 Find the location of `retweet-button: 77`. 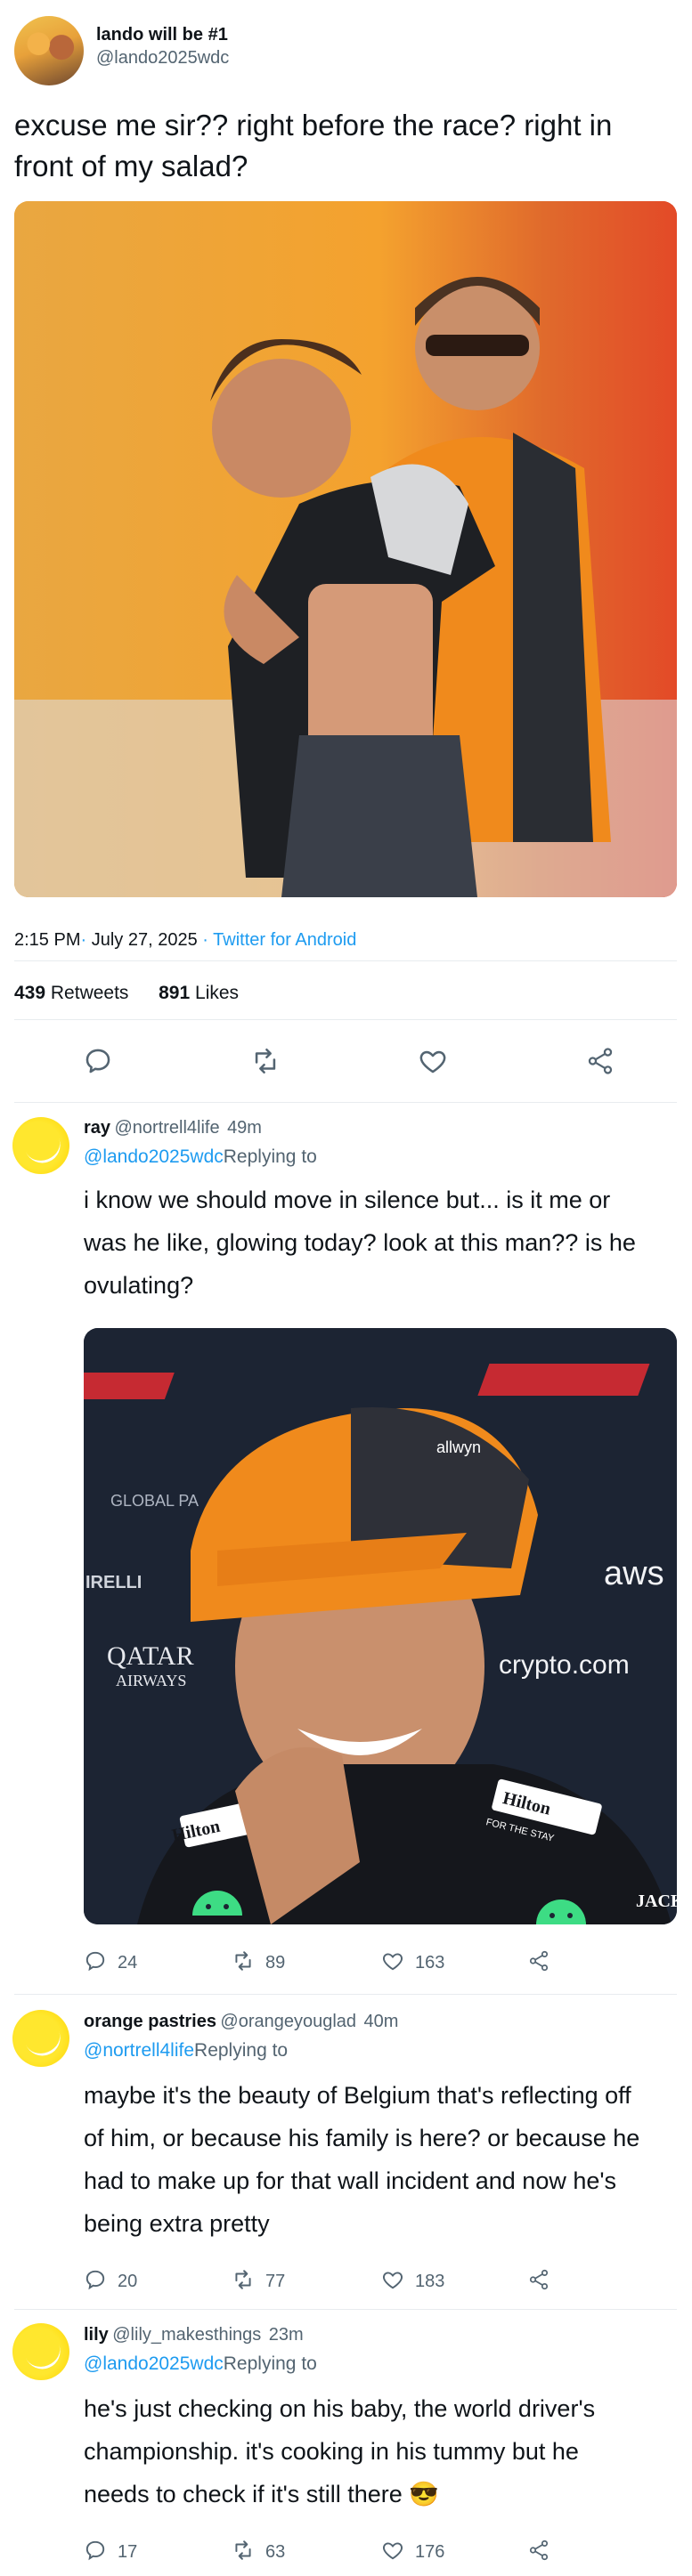

retweet-button: 77 is located at coordinates (258, 2282).